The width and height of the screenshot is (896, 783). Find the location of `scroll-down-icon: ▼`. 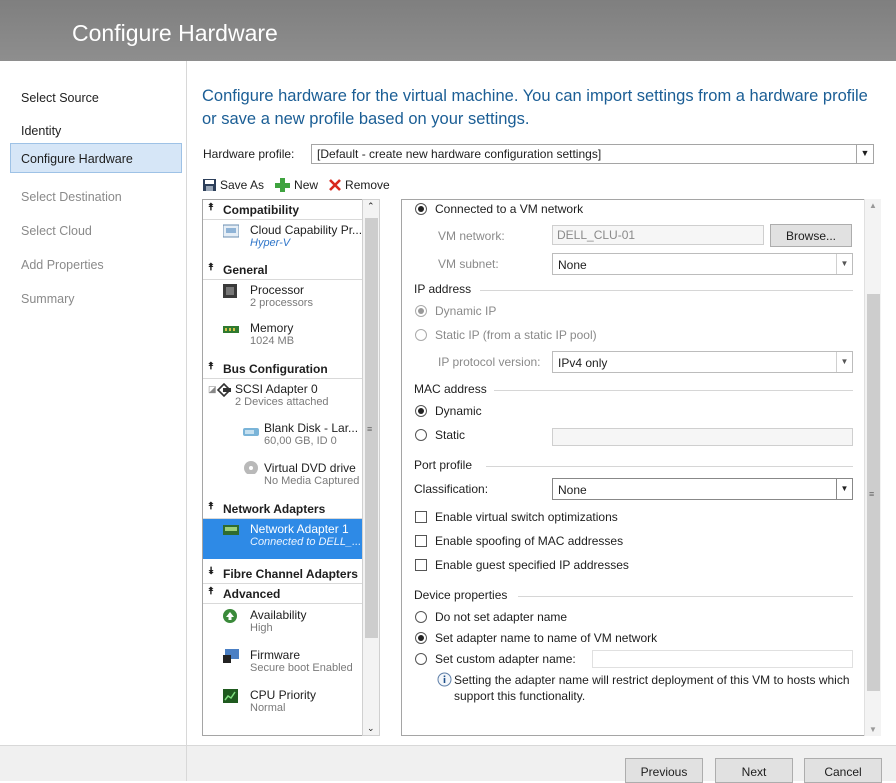

scroll-down-icon: ▼ is located at coordinates (873, 729).